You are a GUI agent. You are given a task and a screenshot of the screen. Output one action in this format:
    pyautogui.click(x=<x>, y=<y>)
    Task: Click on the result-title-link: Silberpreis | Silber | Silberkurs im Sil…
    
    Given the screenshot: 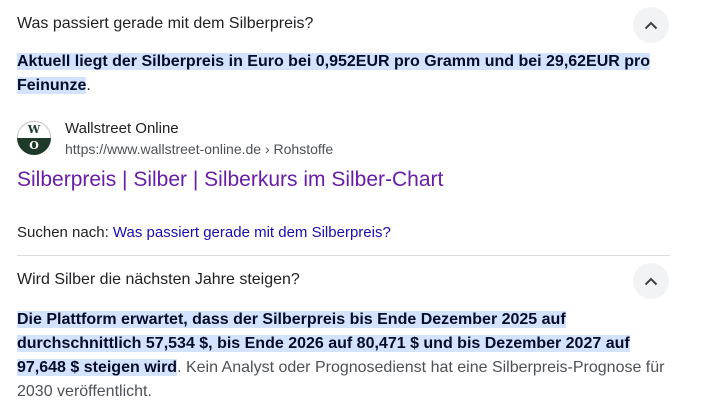 What is the action you would take?
    pyautogui.click(x=230, y=180)
    